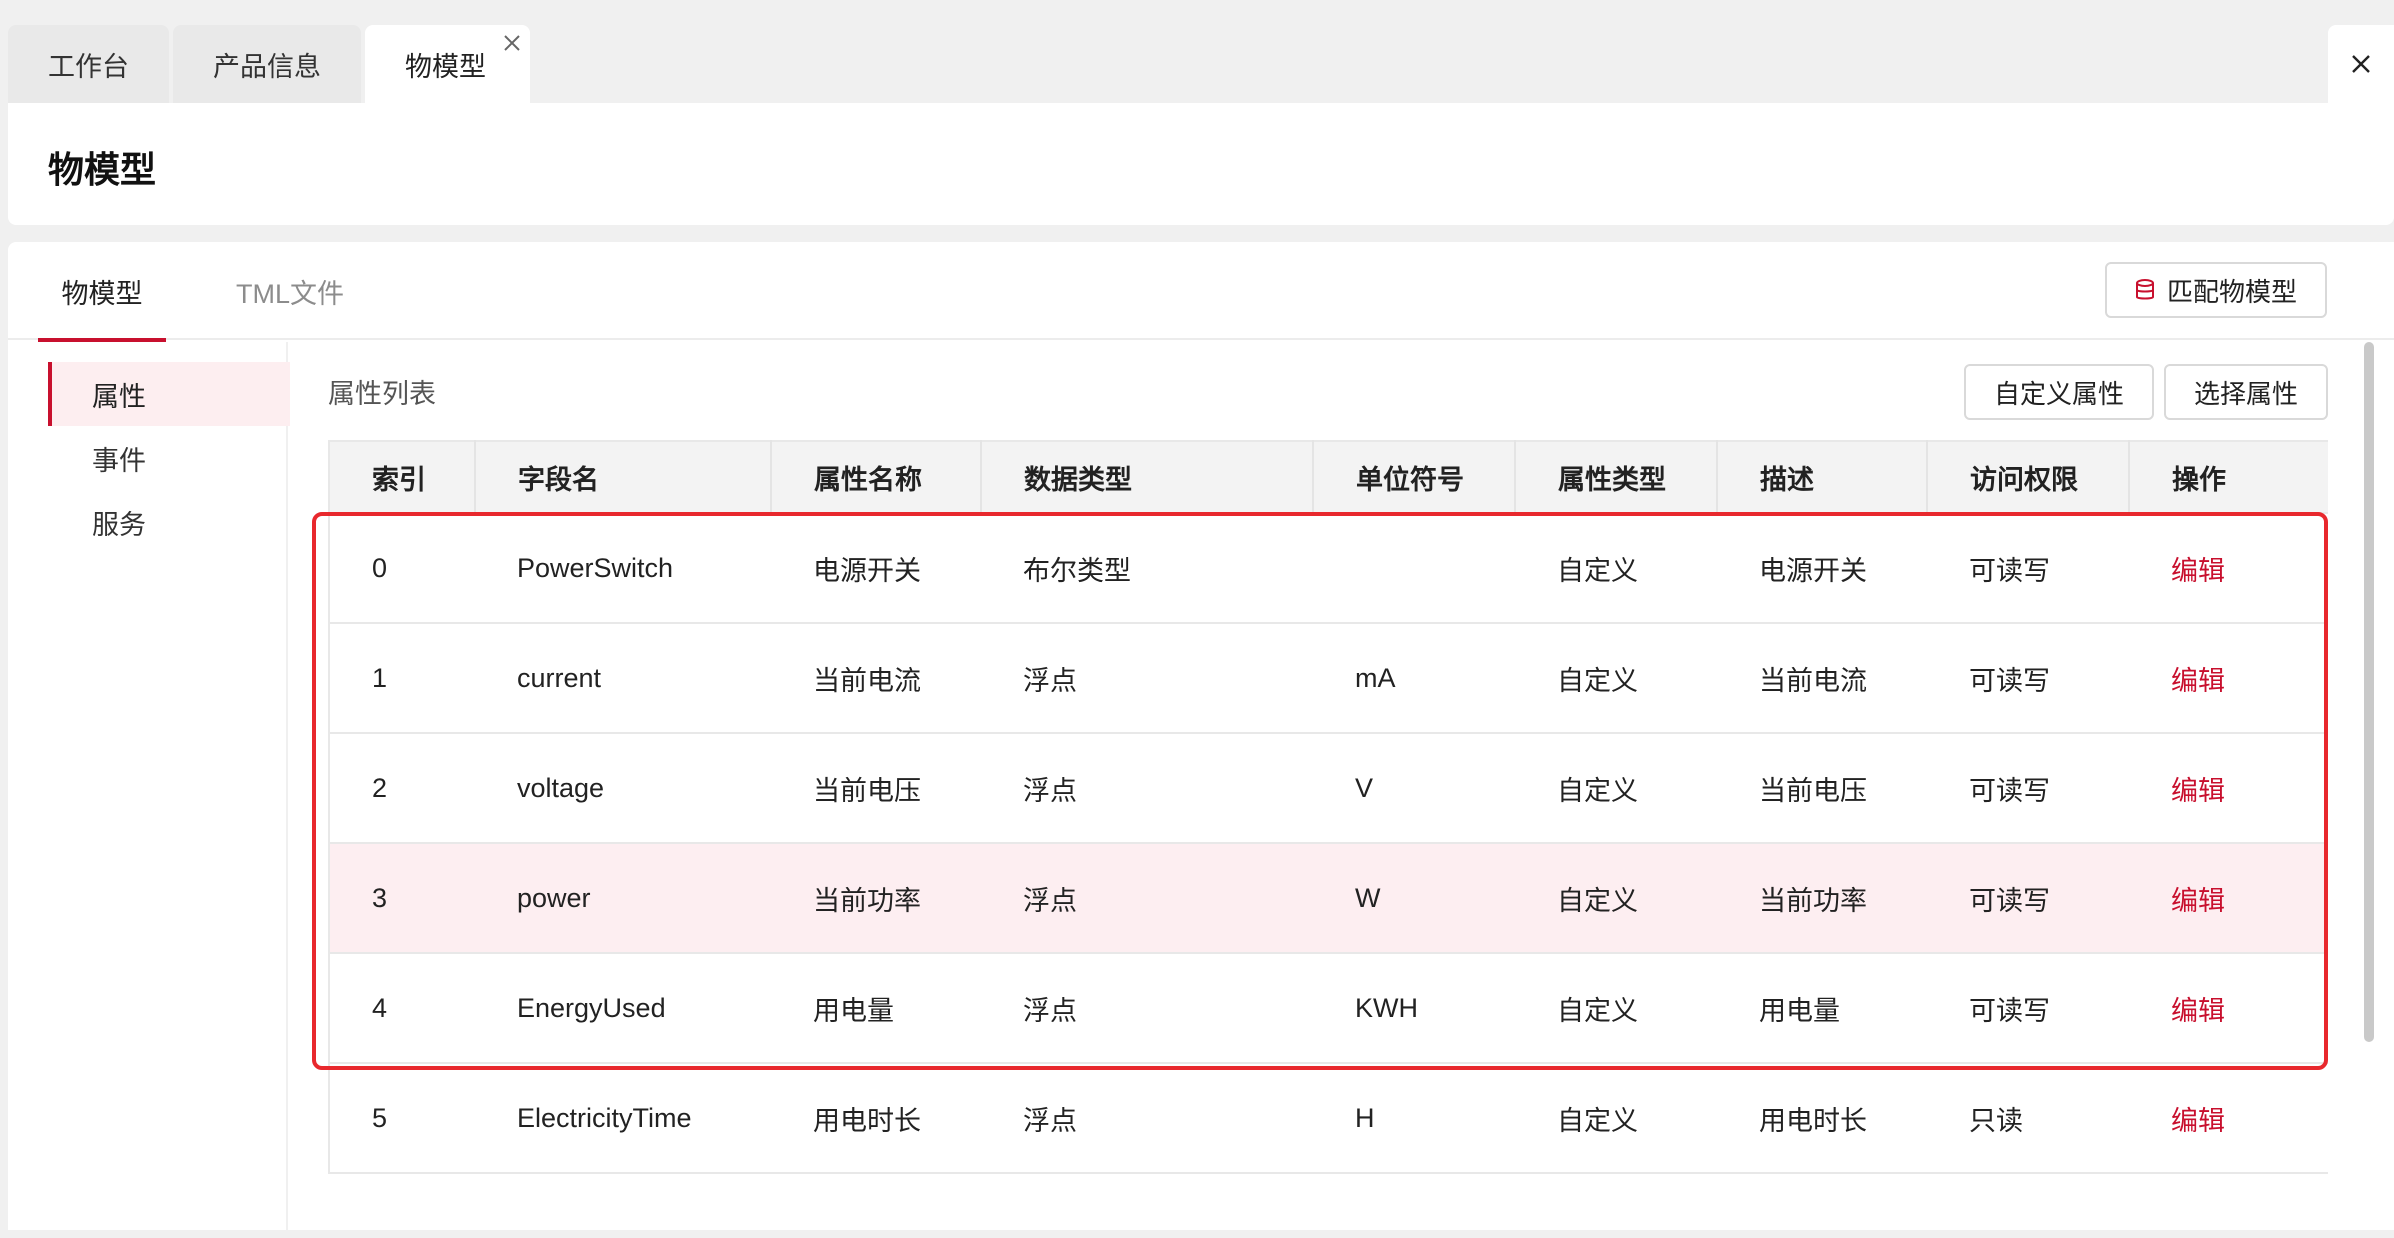 The image size is (2394, 1238). I want to click on table-row: 3 power 当前功率 浮点 W 自定义 当前功率 可读写 编辑, so click(1328, 898).